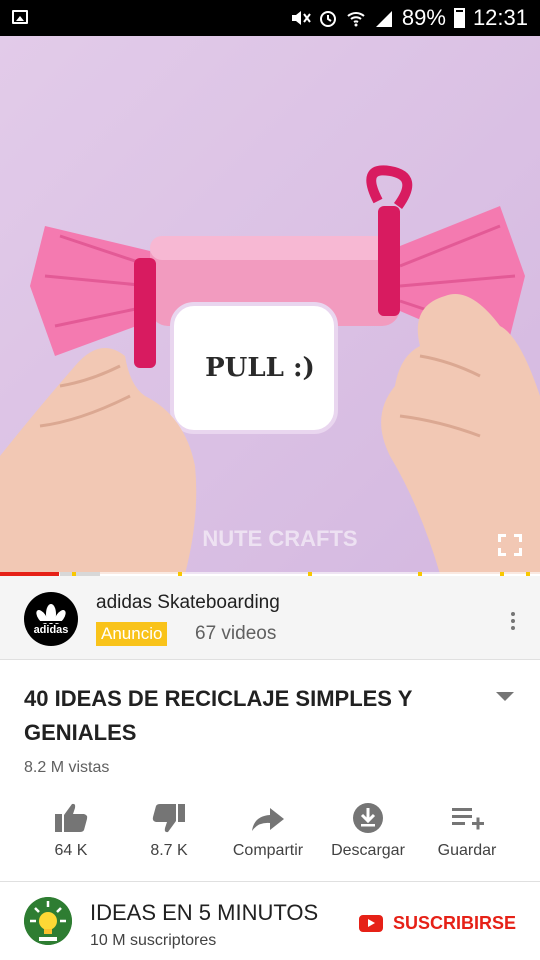 Image resolution: width=540 pixels, height=960 pixels. What do you see at coordinates (513, 622) in the screenshot?
I see `more-options-icon` at bounding box center [513, 622].